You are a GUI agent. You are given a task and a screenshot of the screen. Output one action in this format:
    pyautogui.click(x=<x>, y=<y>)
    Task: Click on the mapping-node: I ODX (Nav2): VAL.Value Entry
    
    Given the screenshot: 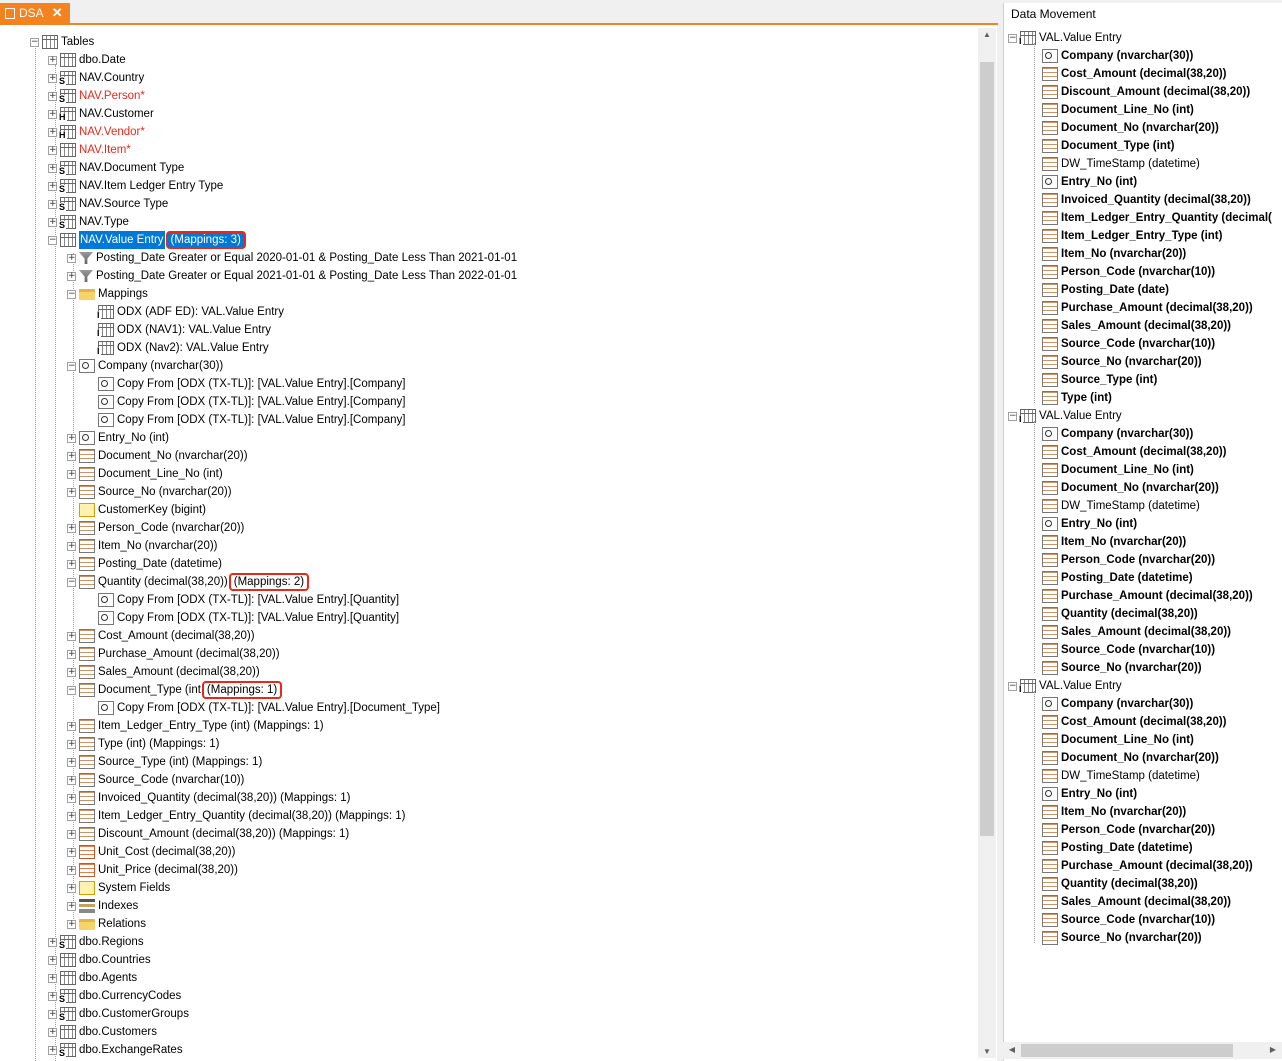 What is the action you would take?
    pyautogui.click(x=177, y=348)
    